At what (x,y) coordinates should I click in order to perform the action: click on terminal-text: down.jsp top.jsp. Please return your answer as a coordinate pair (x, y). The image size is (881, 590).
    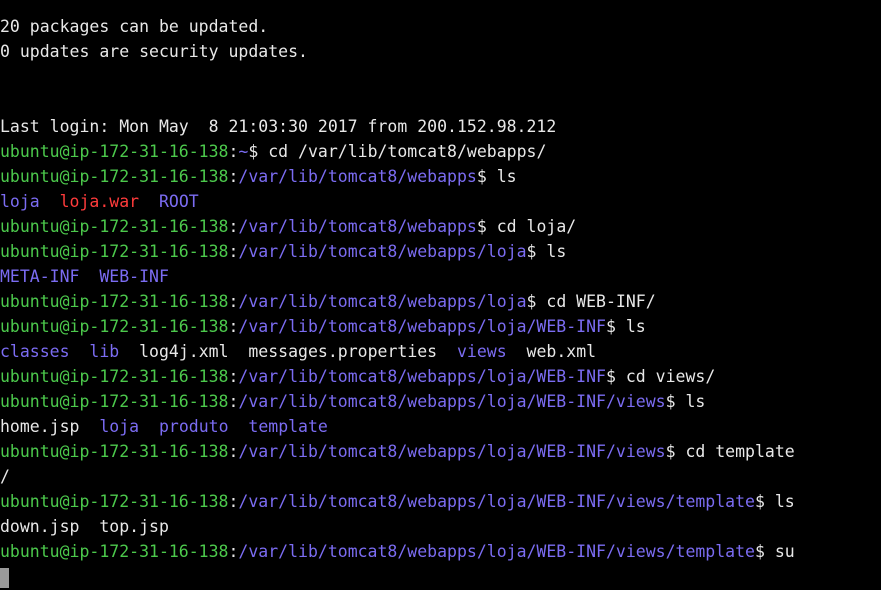
    Looking at the image, I should click on (84, 526).